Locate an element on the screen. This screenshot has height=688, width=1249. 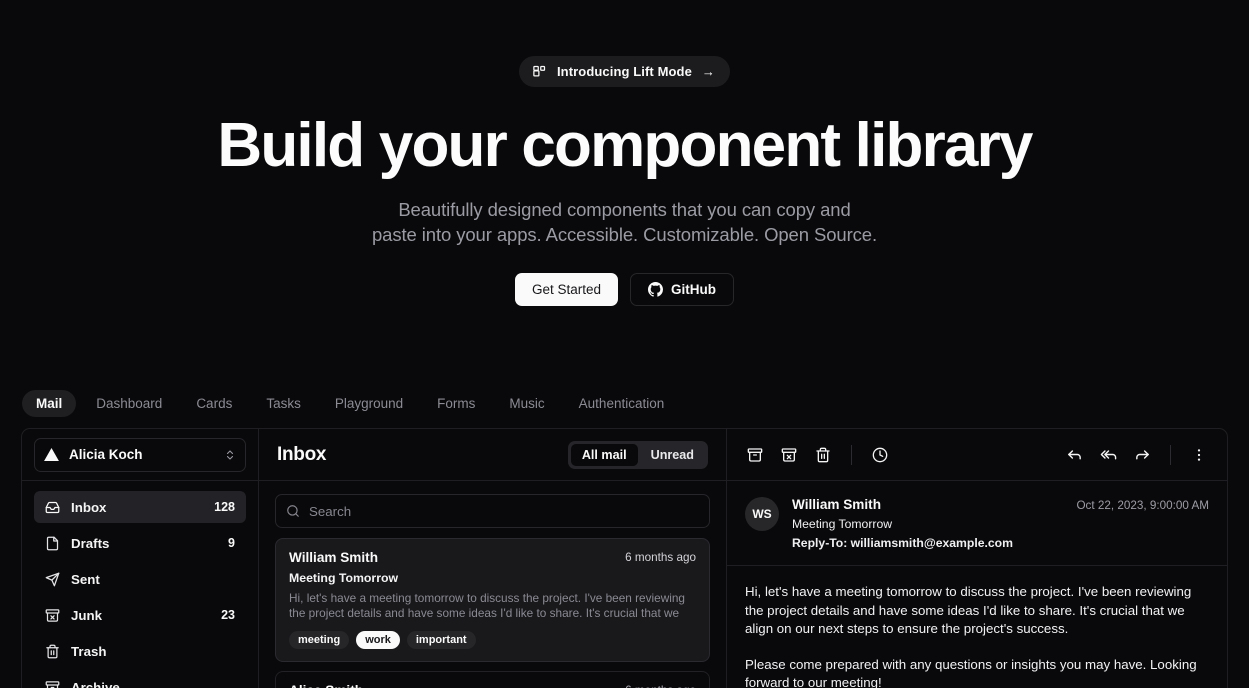
account-switcher-row: Alicia Koch is located at coordinates (140, 455).